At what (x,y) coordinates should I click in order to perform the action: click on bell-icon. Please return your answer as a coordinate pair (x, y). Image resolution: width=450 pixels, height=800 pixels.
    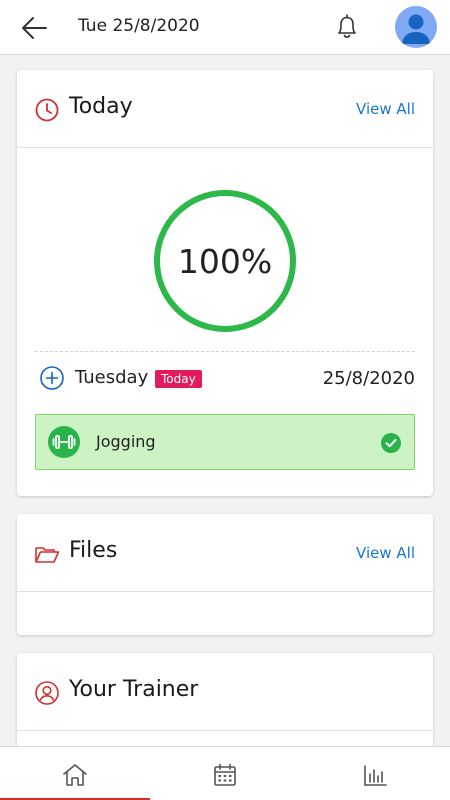
    Looking at the image, I should click on (347, 27).